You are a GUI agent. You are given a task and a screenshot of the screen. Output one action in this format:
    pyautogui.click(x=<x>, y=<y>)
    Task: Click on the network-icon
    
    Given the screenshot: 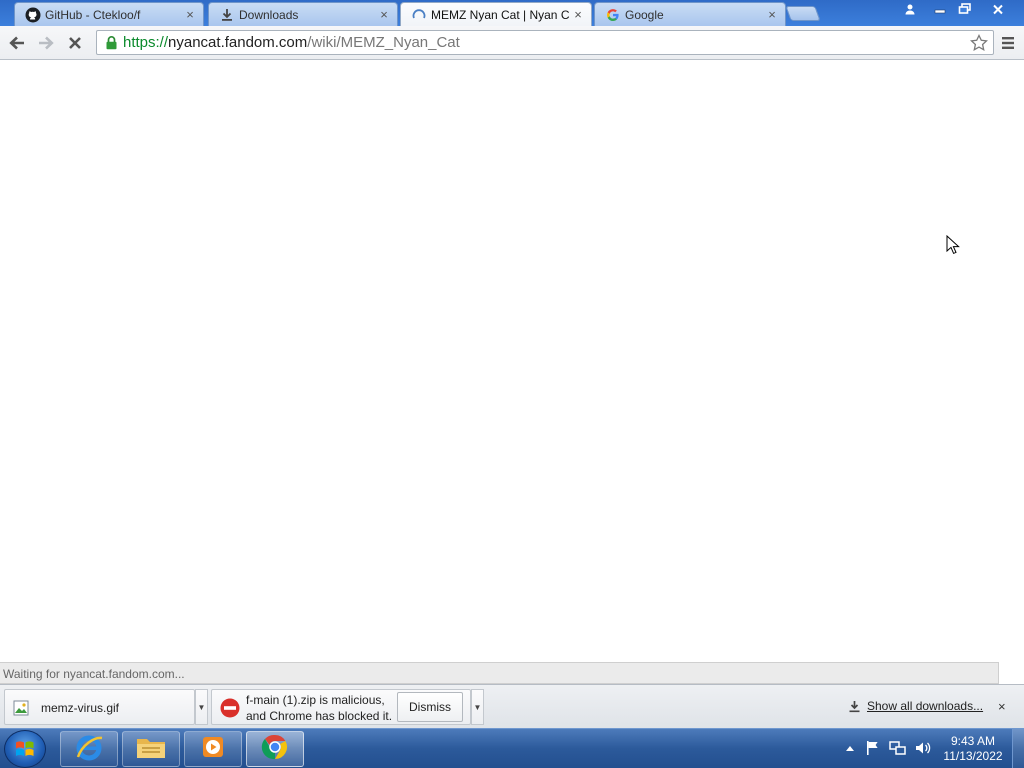 What is the action you would take?
    pyautogui.click(x=898, y=748)
    